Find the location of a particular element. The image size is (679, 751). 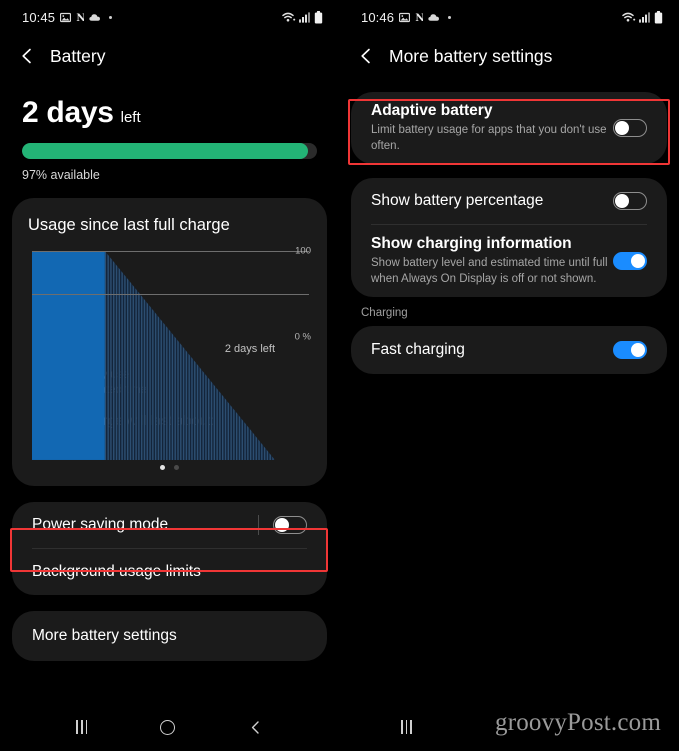

battery-progress-bar is located at coordinates (169, 151).